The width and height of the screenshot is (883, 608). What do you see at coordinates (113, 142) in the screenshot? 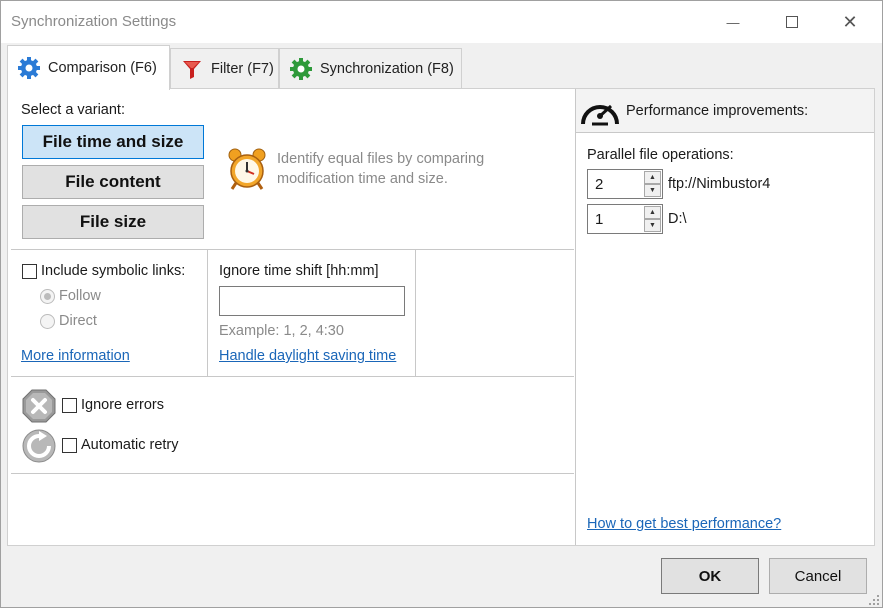
I see `variant-time-size-button: File time and size` at bounding box center [113, 142].